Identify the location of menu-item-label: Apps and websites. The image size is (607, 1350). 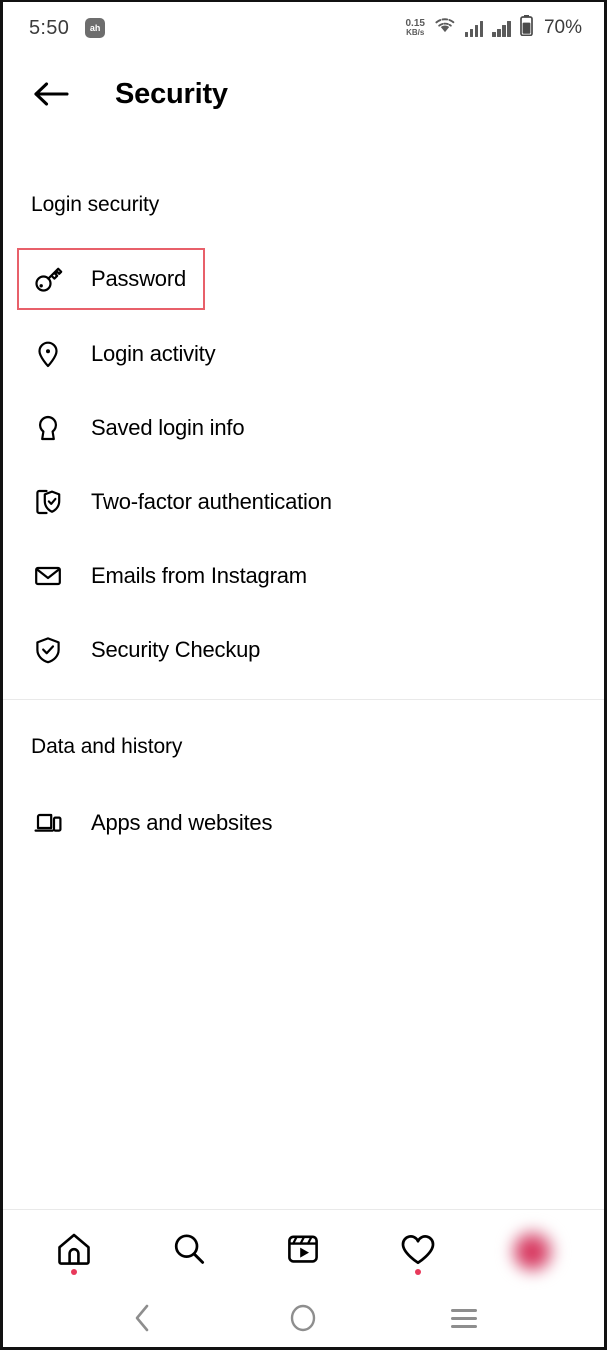
(182, 822).